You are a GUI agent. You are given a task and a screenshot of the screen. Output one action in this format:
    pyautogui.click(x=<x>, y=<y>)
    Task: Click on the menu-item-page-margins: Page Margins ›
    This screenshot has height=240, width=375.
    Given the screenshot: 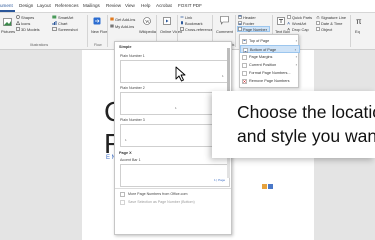 What is the action you would take?
    pyautogui.click(x=270, y=57)
    